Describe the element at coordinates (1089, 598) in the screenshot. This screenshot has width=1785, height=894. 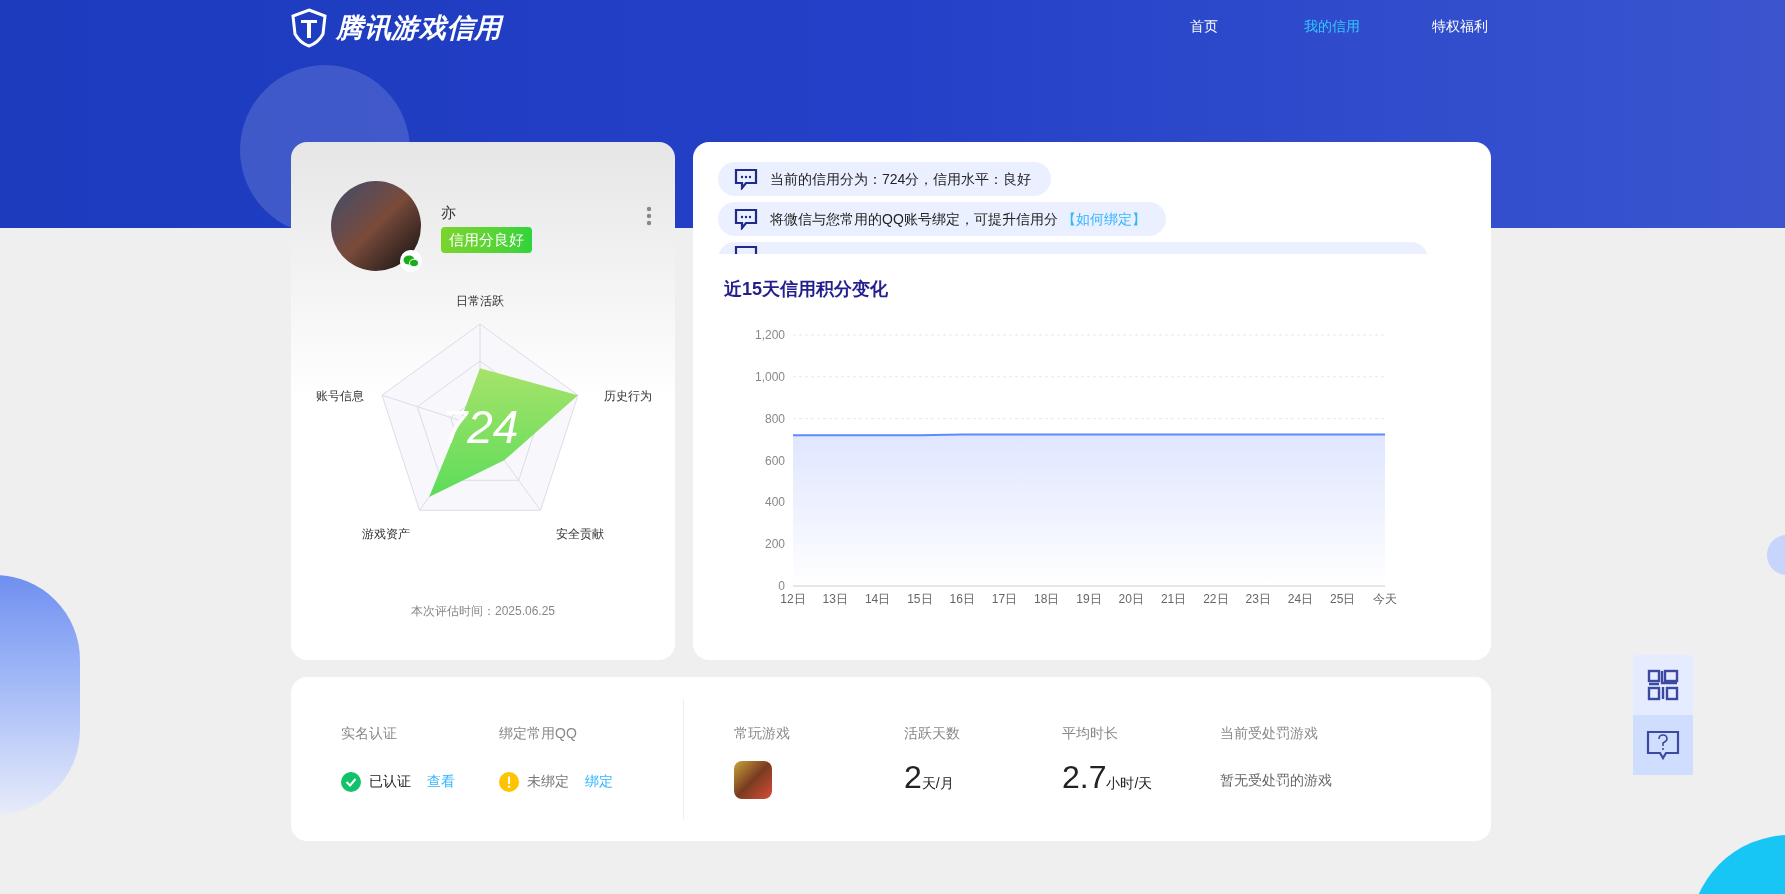
I see `axis-tick-label: 19日` at that location.